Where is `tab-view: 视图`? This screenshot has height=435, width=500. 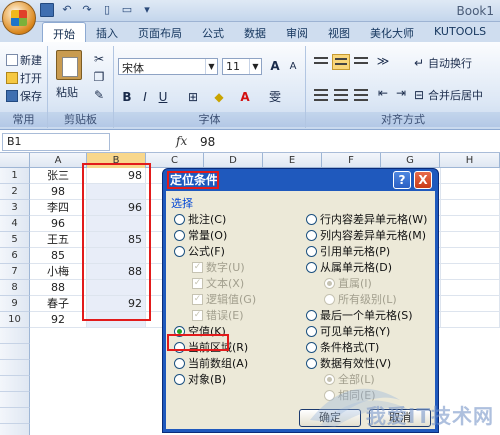
tab-view: 视图 is located at coordinates (339, 32).